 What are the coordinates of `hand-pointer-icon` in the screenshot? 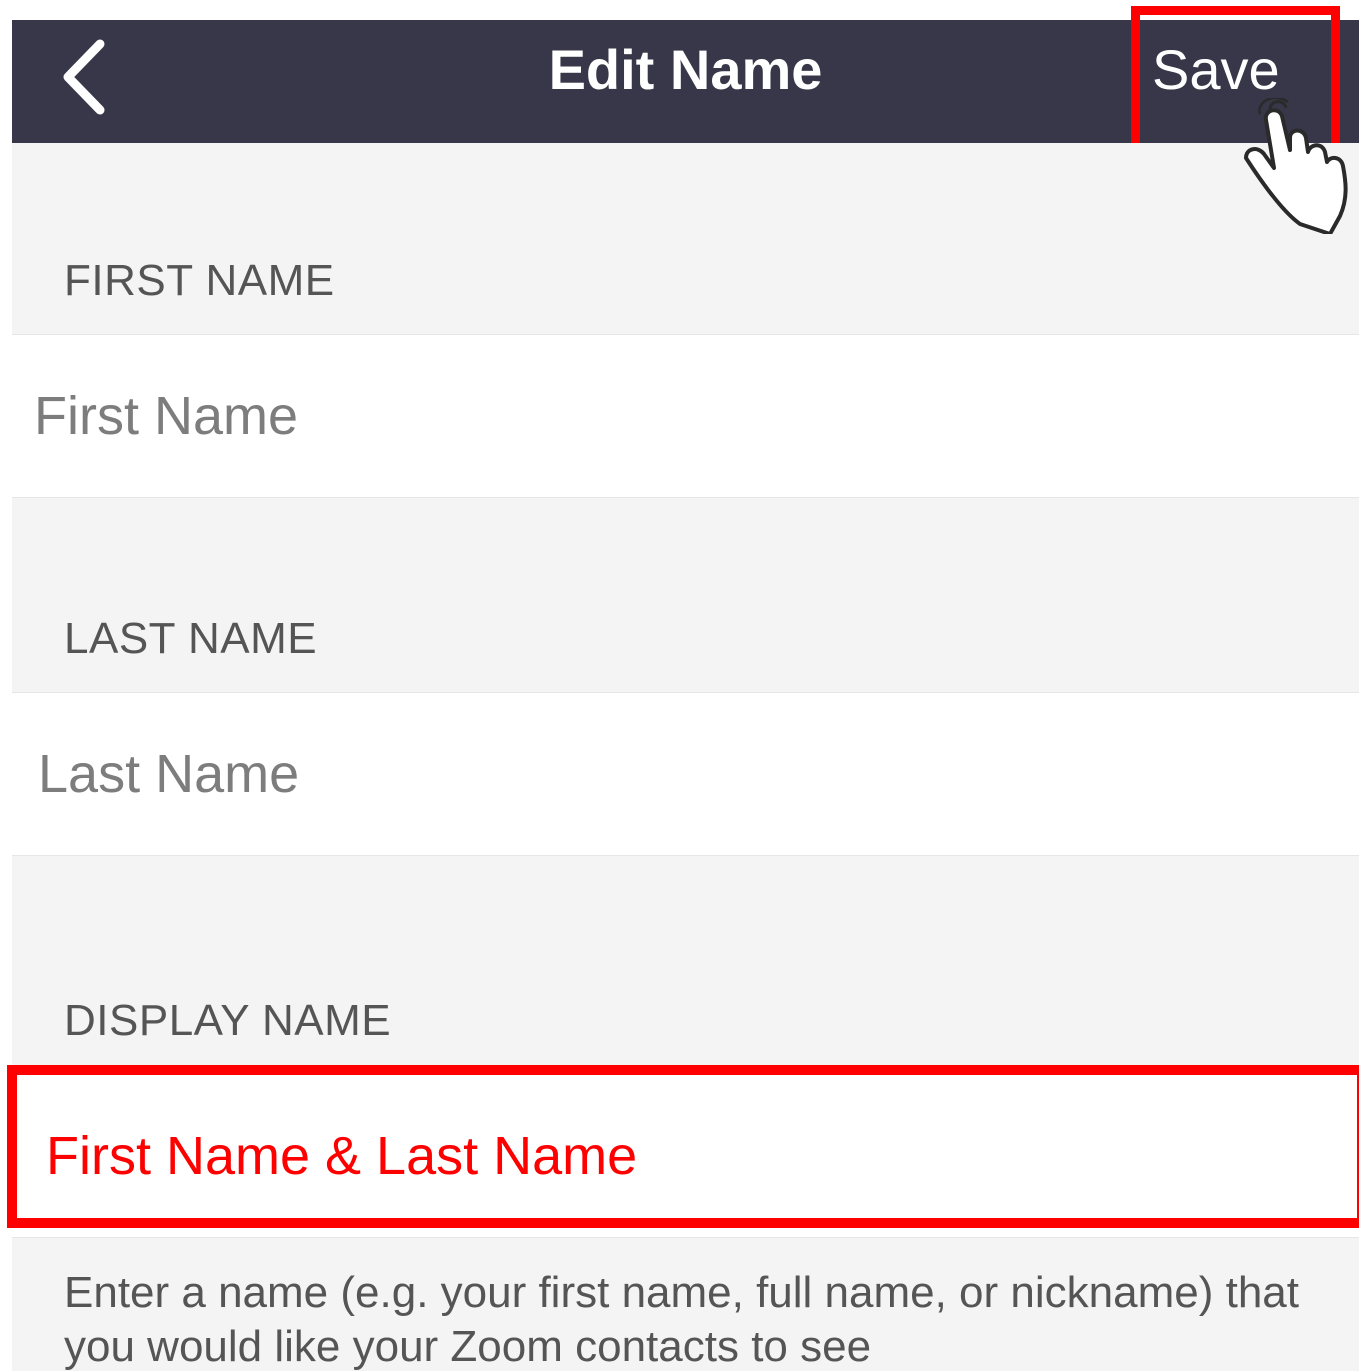 It's located at (1296, 166).